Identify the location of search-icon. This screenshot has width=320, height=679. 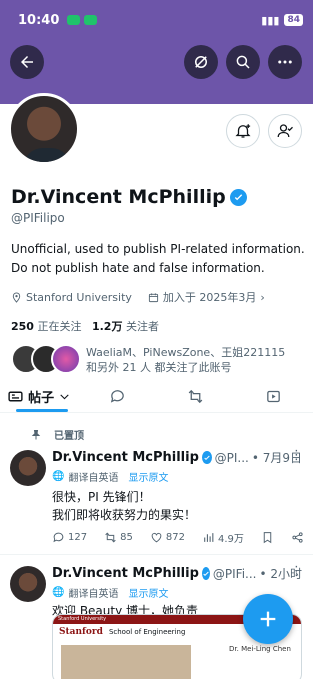
(243, 62).